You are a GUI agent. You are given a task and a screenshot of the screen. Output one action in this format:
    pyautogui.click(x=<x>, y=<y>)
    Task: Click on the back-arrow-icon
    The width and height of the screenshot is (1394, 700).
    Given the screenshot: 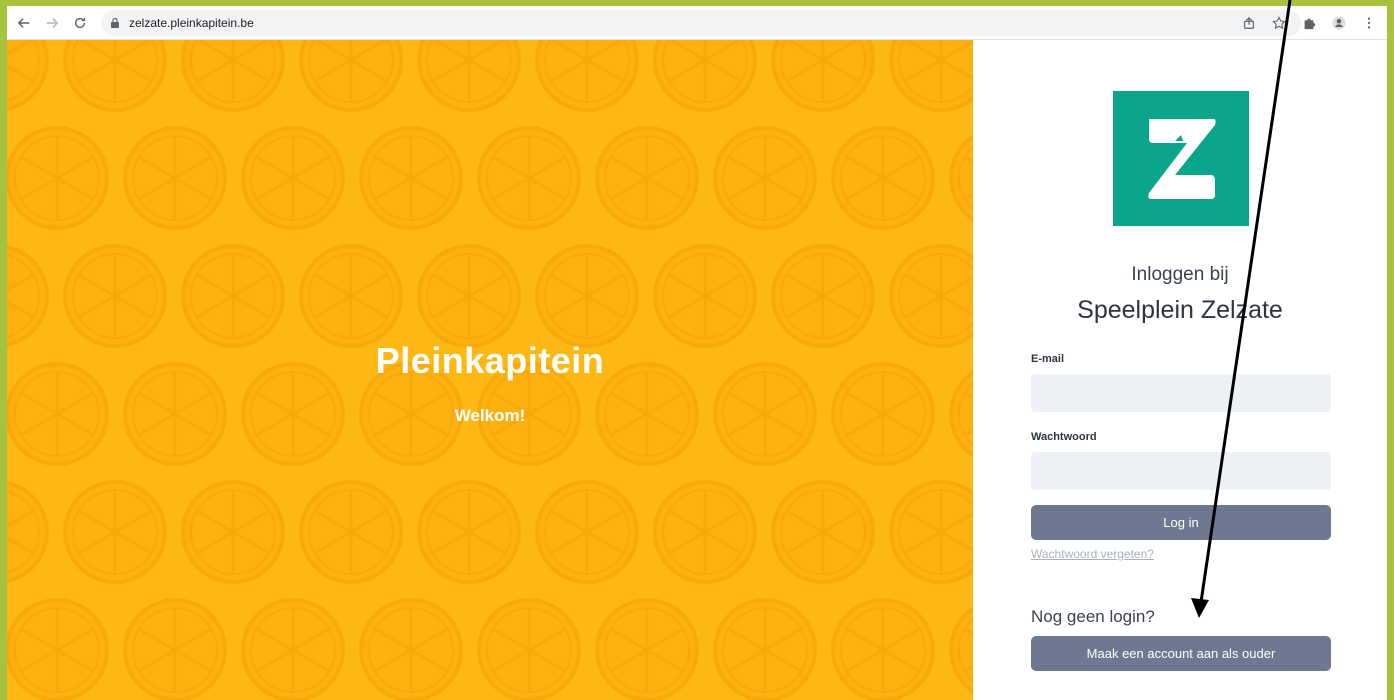 What is the action you would take?
    pyautogui.click(x=24, y=23)
    